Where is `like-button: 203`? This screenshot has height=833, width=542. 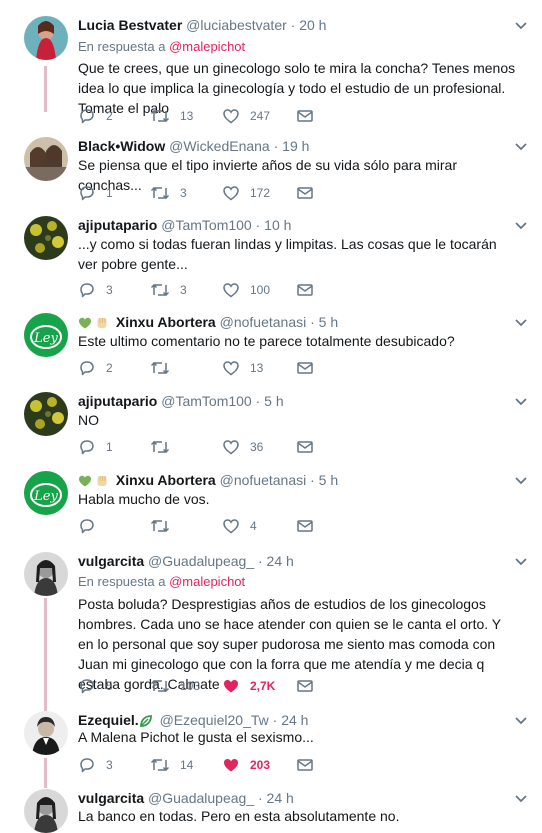
like-button: 203 is located at coordinates (246, 765).